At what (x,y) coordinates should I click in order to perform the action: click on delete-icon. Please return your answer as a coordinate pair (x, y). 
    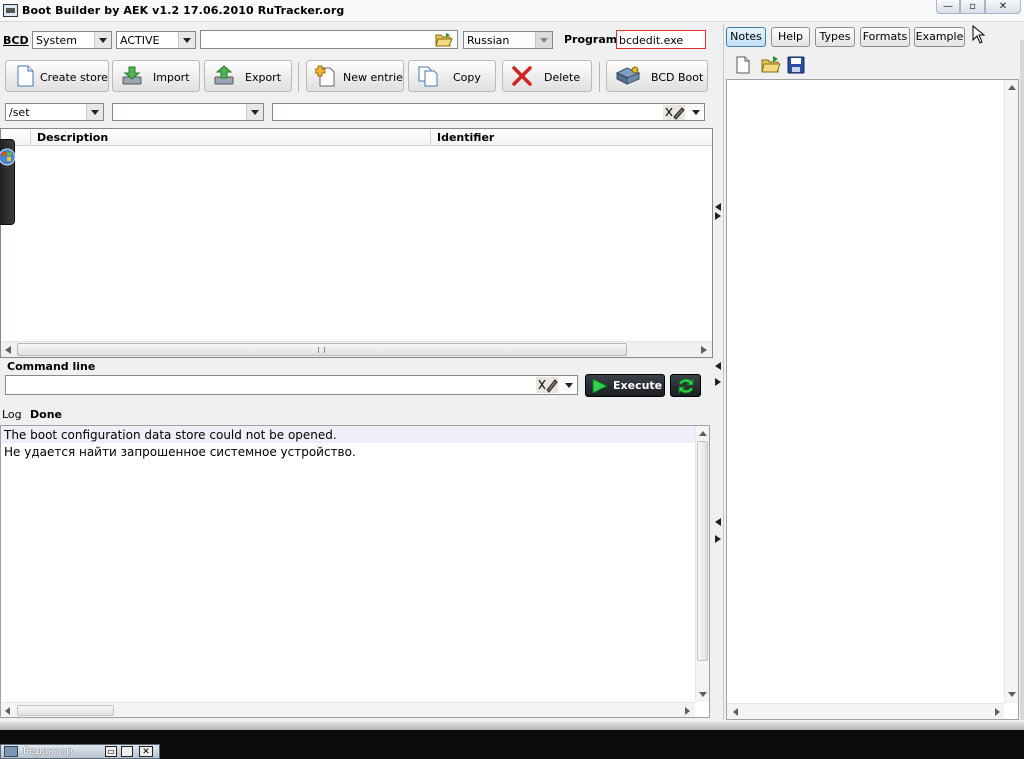
    Looking at the image, I should click on (522, 76).